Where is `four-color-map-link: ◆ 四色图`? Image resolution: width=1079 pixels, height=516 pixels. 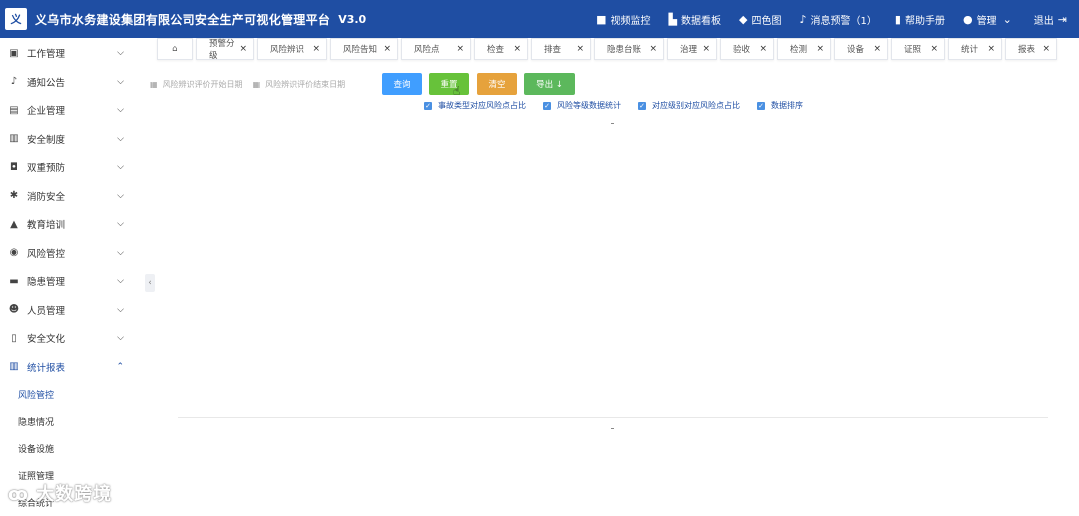
four-color-map-link: ◆ 四色图 is located at coordinates (760, 19).